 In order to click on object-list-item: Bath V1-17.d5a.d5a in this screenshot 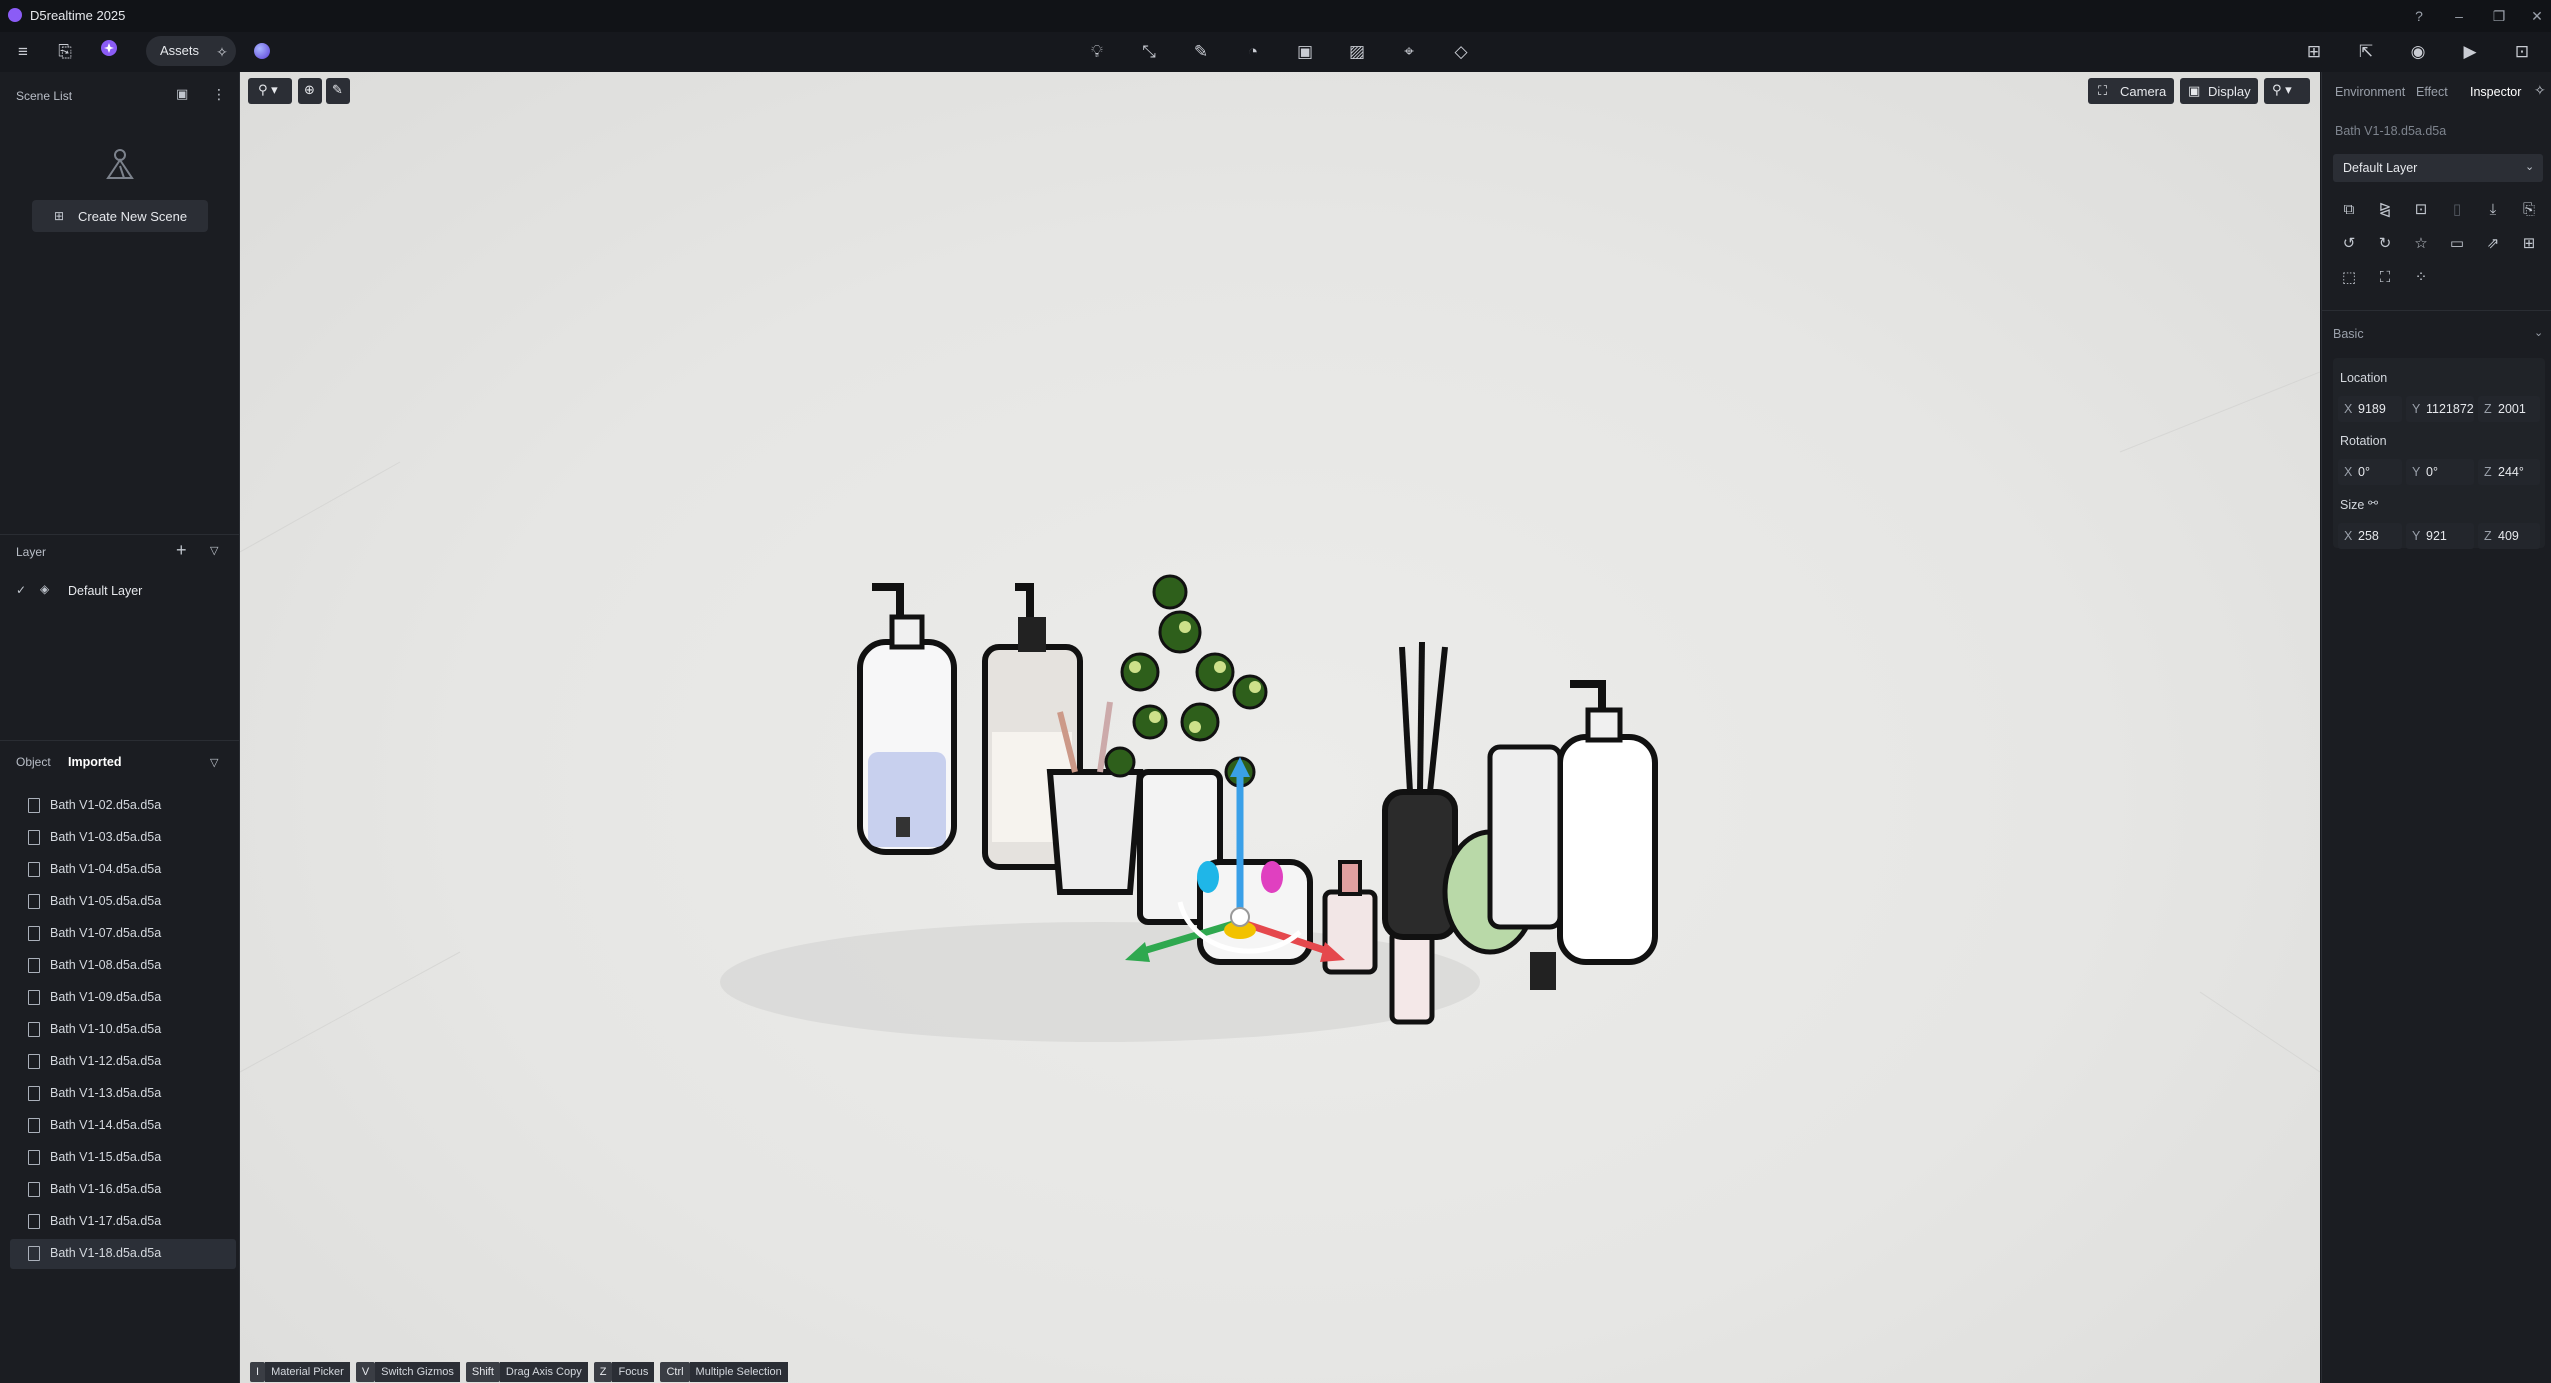, I will do `click(123, 1222)`.